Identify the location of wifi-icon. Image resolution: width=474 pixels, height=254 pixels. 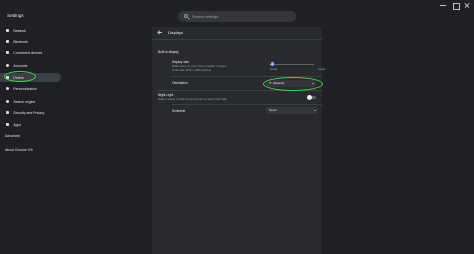
(8, 30).